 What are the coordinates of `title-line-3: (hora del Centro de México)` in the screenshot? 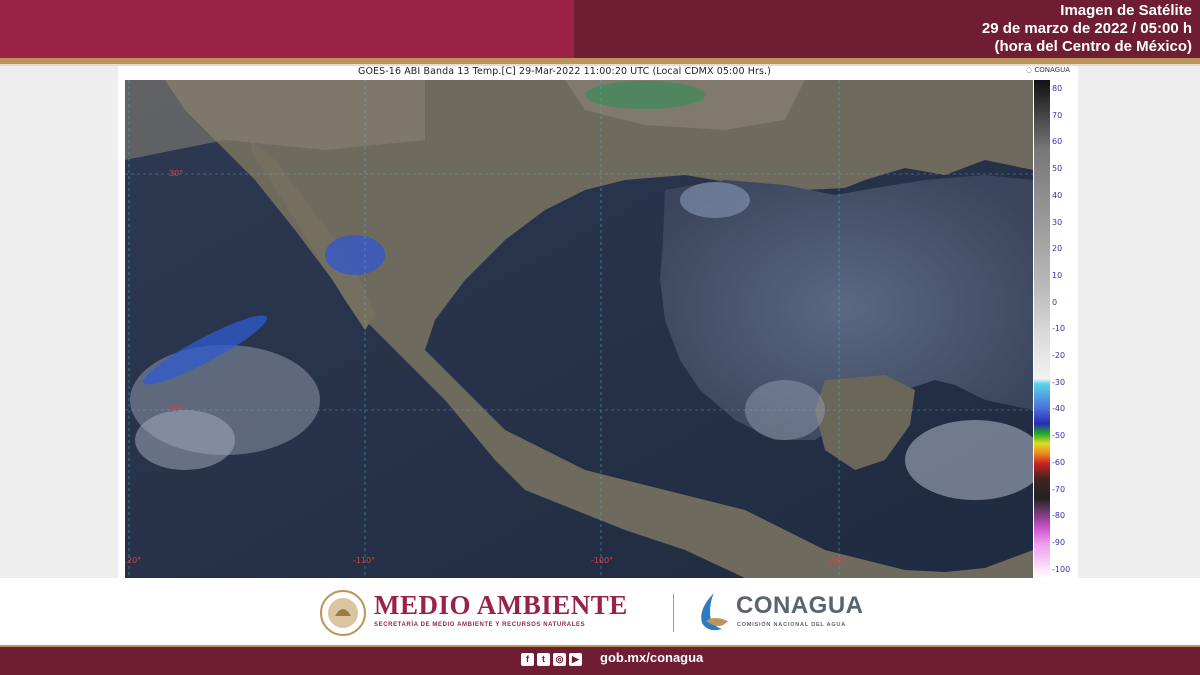 It's located at (1093, 46).